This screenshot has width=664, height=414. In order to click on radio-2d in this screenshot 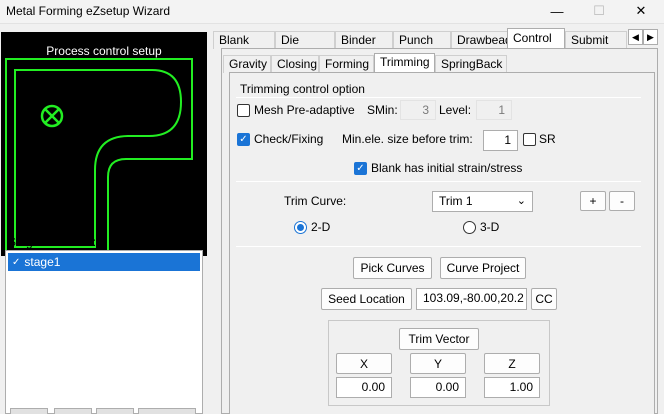, I will do `click(300, 227)`.